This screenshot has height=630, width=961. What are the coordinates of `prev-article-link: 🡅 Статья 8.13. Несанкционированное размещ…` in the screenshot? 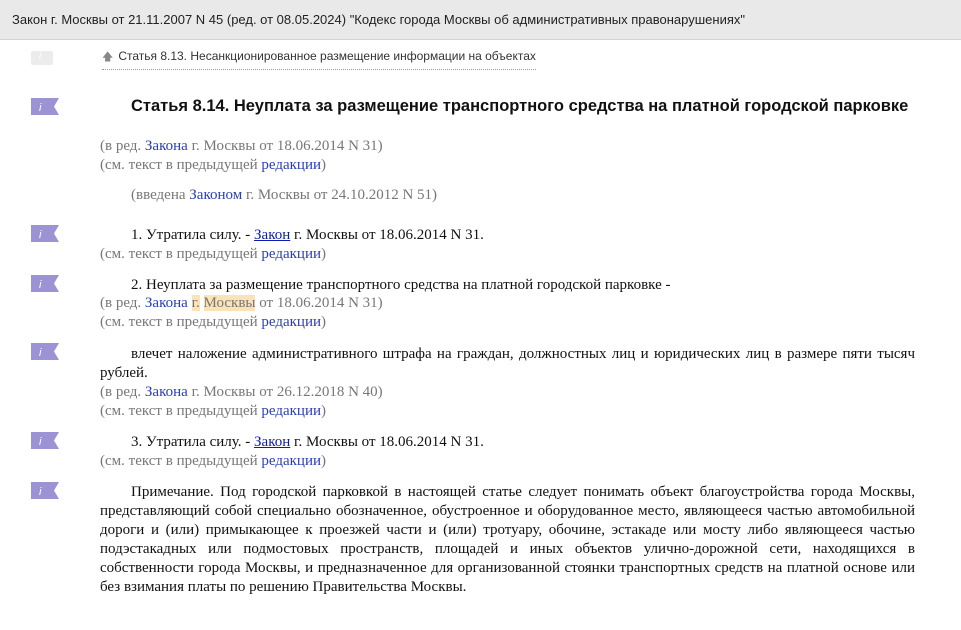 It's located at (319, 59).